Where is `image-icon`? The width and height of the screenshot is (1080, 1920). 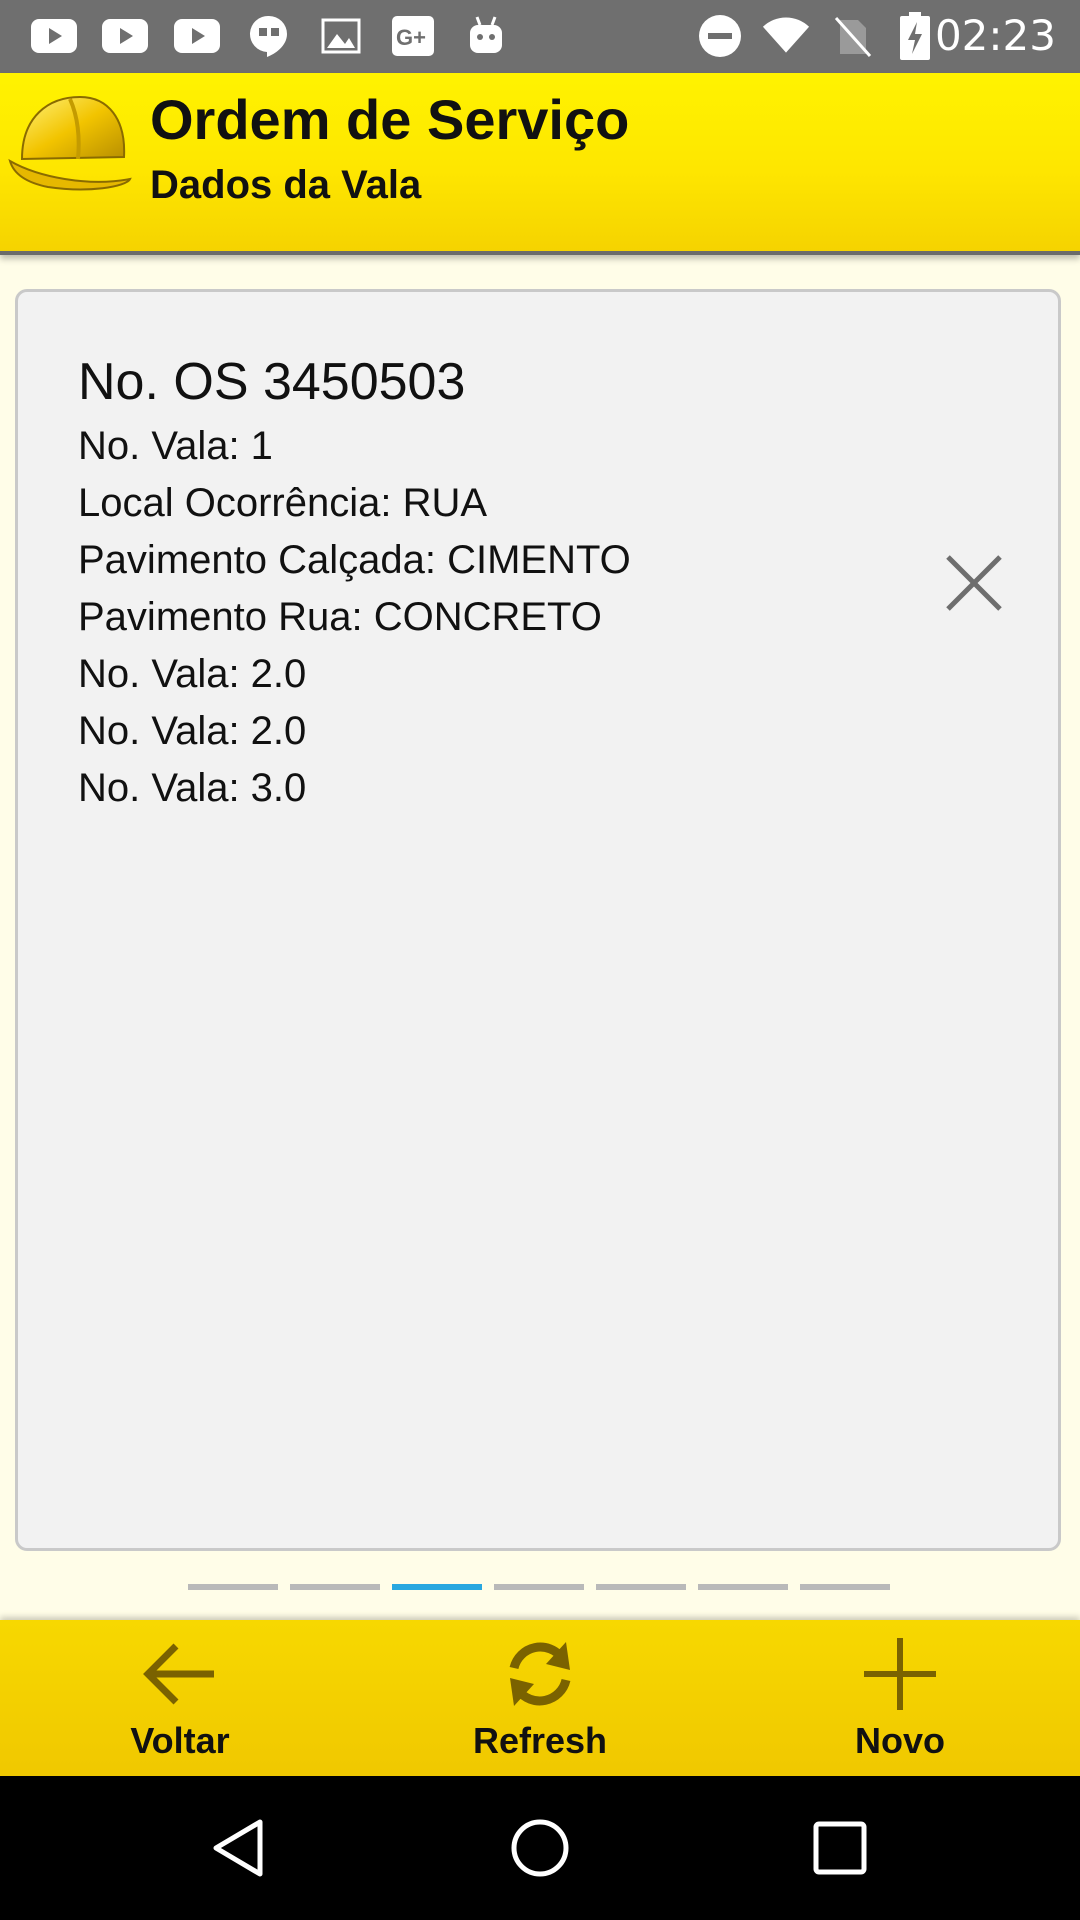
image-icon is located at coordinates (341, 36).